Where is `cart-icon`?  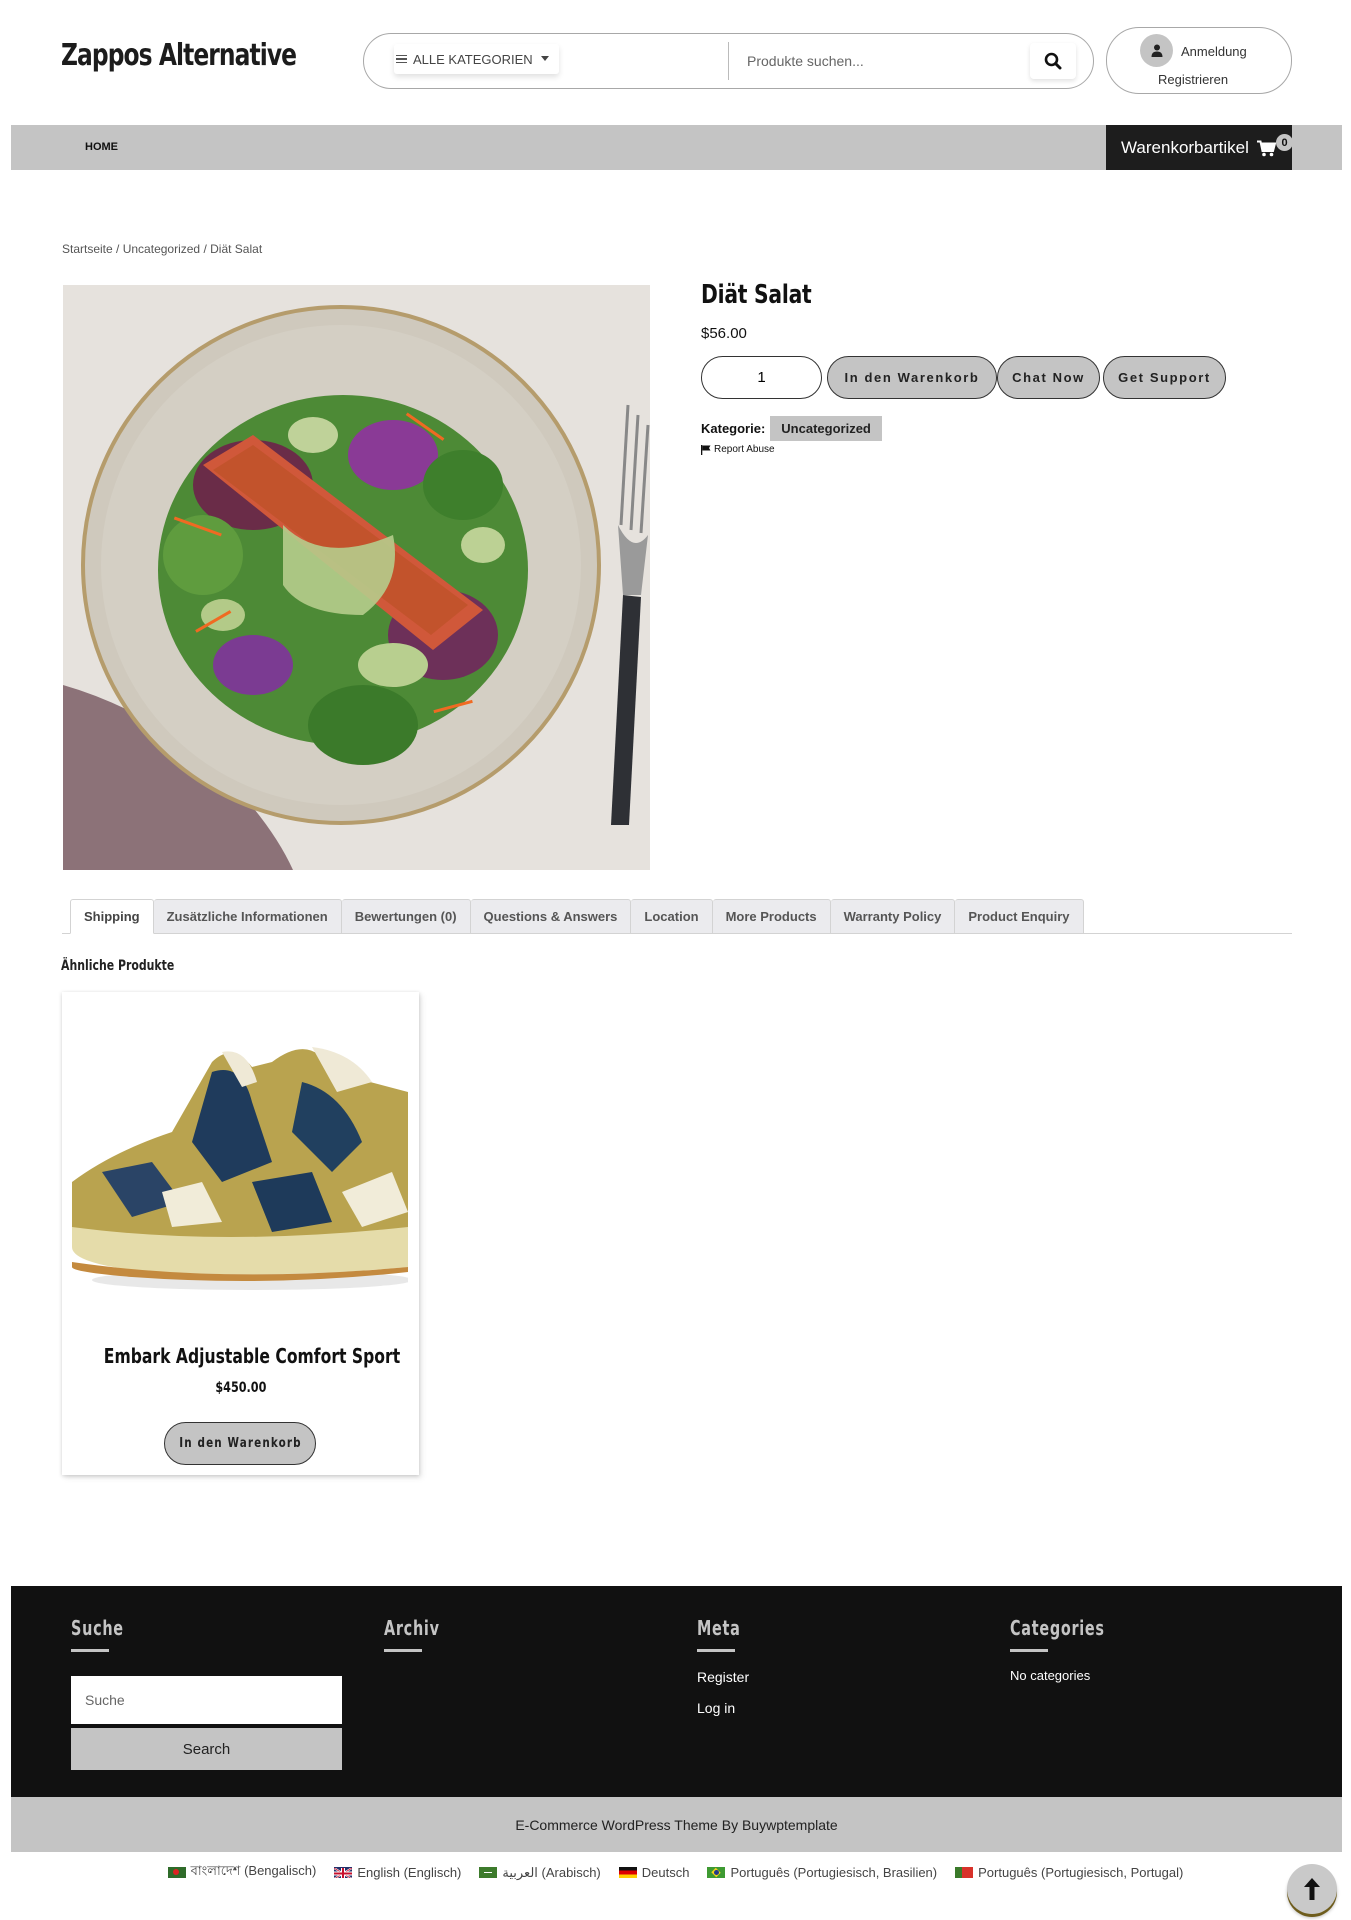 cart-icon is located at coordinates (1266, 148).